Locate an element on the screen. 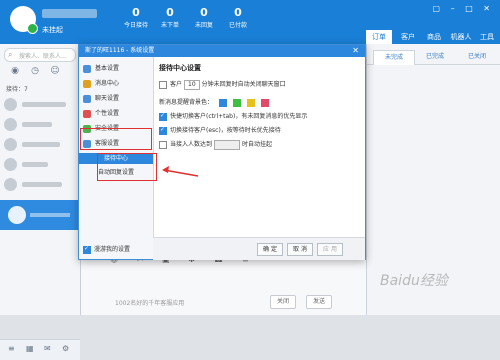  swatch-green is located at coordinates (236, 102).